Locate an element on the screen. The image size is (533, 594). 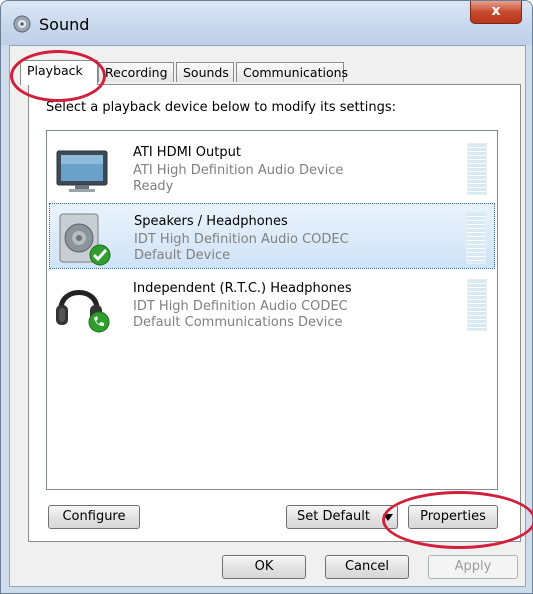
device-name: ATI HDMI Output is located at coordinates (187, 152).